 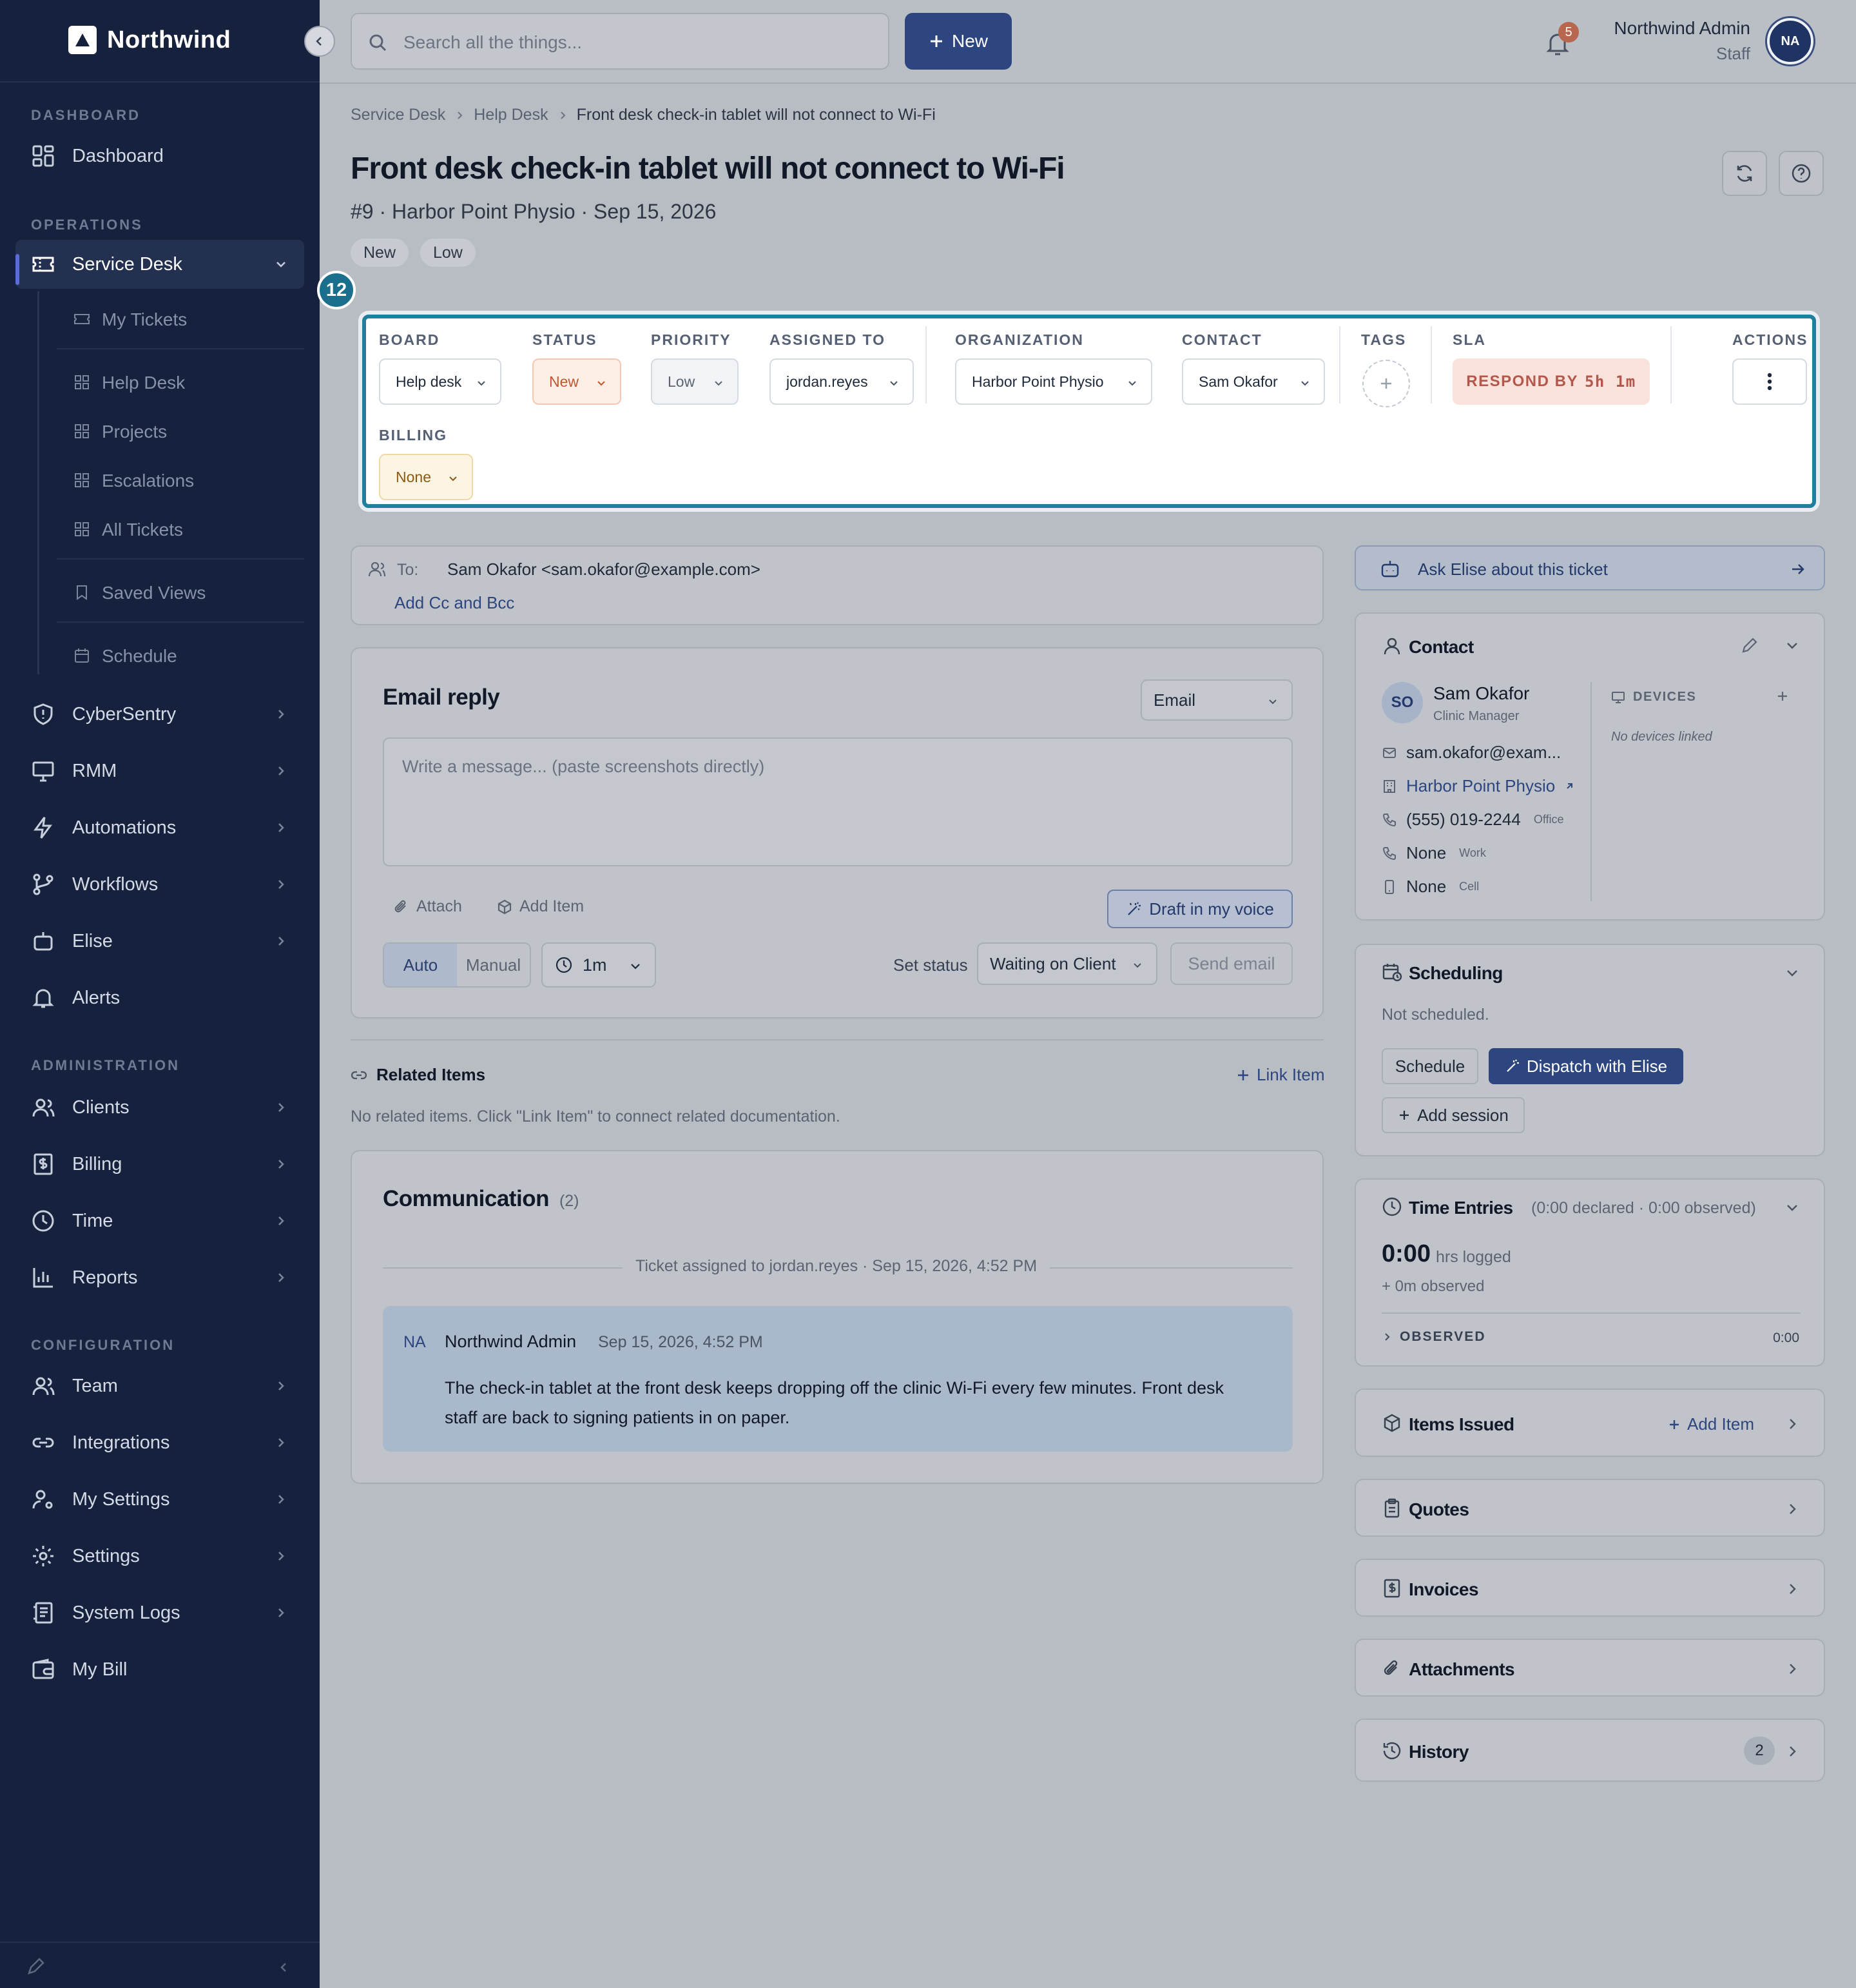 What do you see at coordinates (1067, 964) in the screenshot?
I see `set-status-select: Waiting on Client` at bounding box center [1067, 964].